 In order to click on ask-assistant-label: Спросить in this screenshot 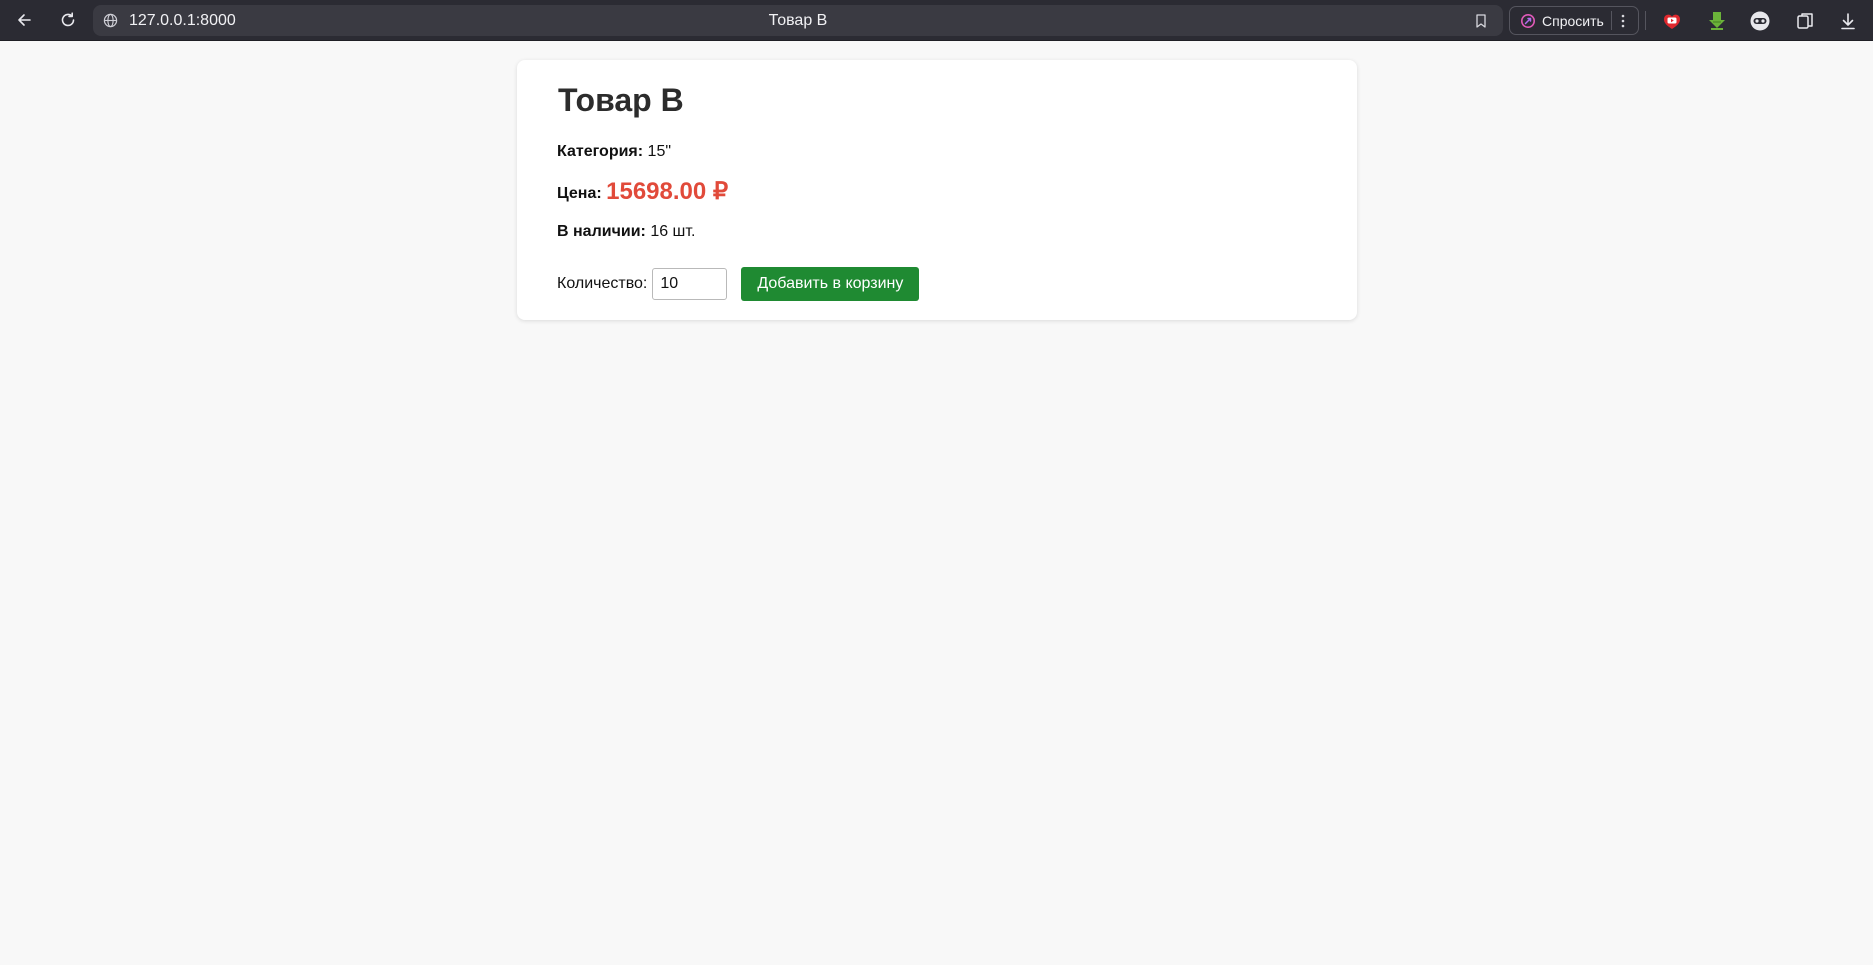, I will do `click(1573, 20)`.